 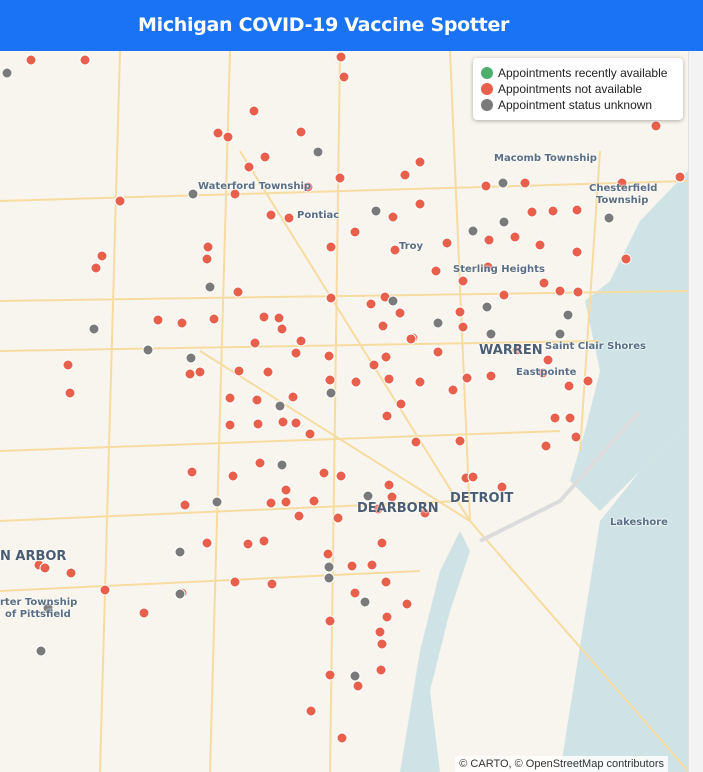 What do you see at coordinates (695, 411) in the screenshot?
I see `scrollbar` at bounding box center [695, 411].